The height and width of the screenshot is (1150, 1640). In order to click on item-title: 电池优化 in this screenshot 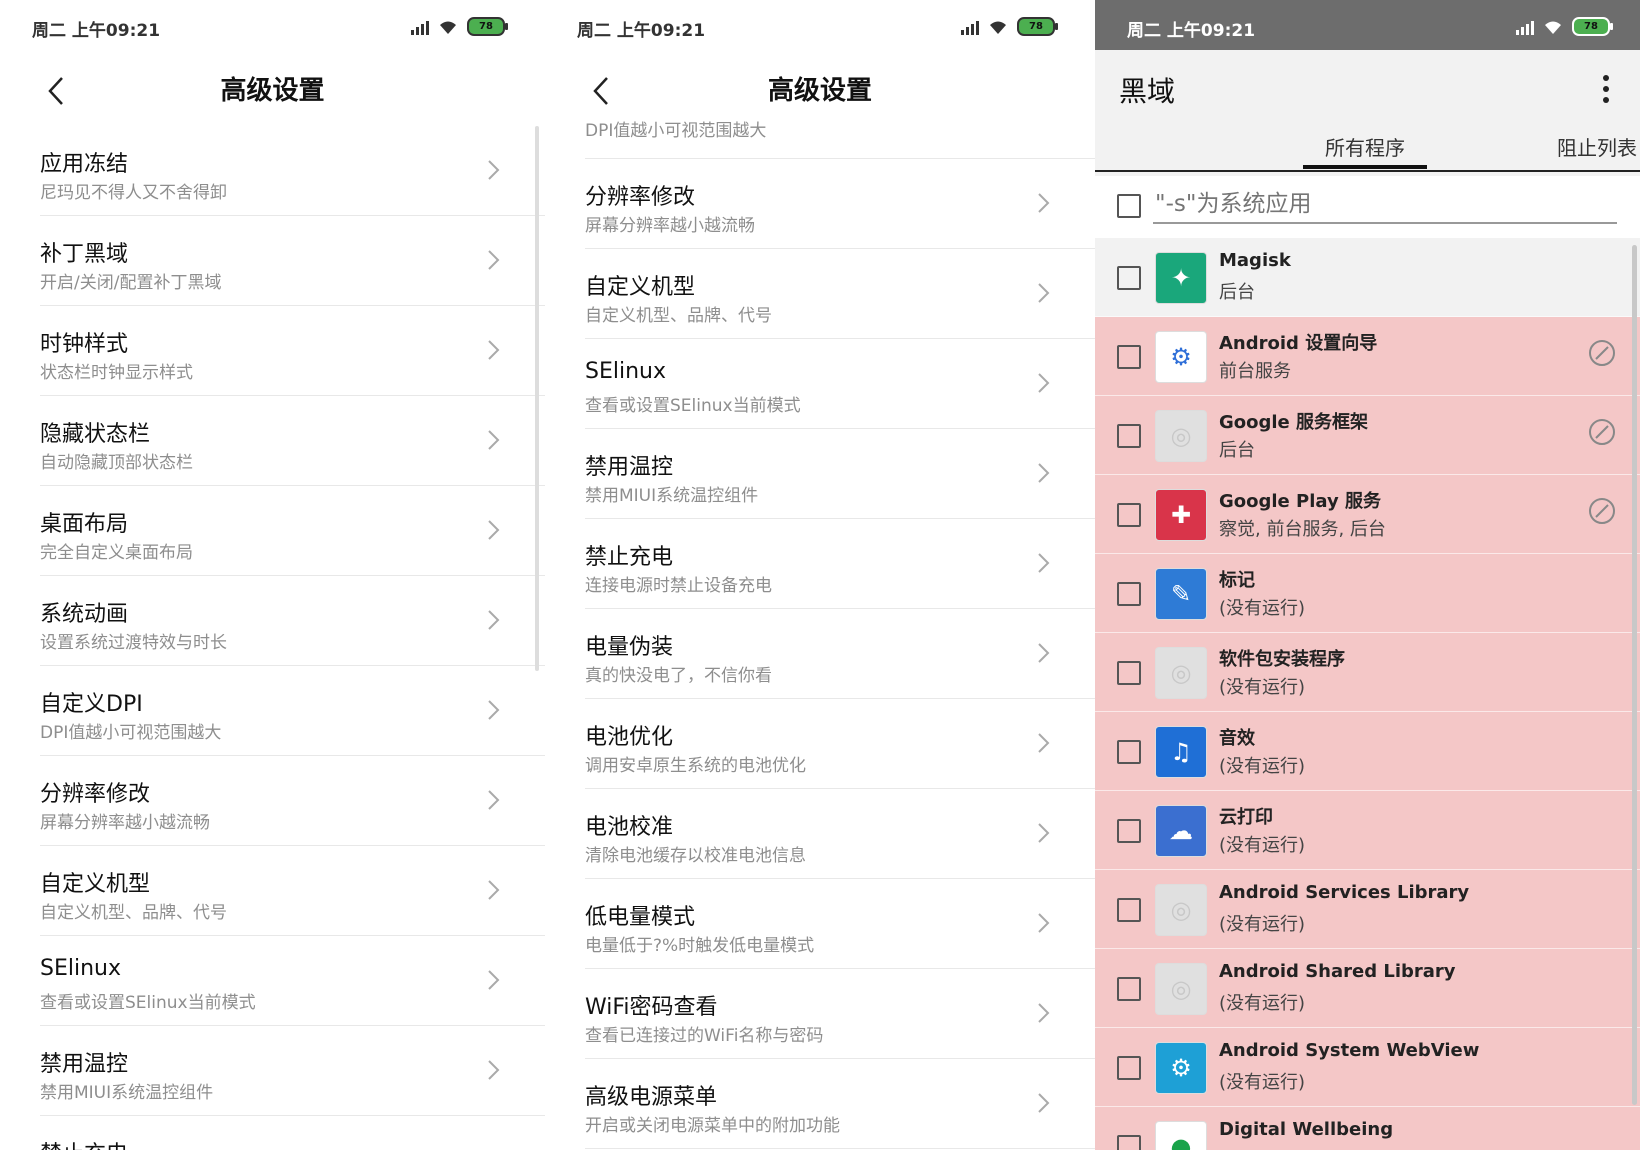, I will do `click(629, 737)`.